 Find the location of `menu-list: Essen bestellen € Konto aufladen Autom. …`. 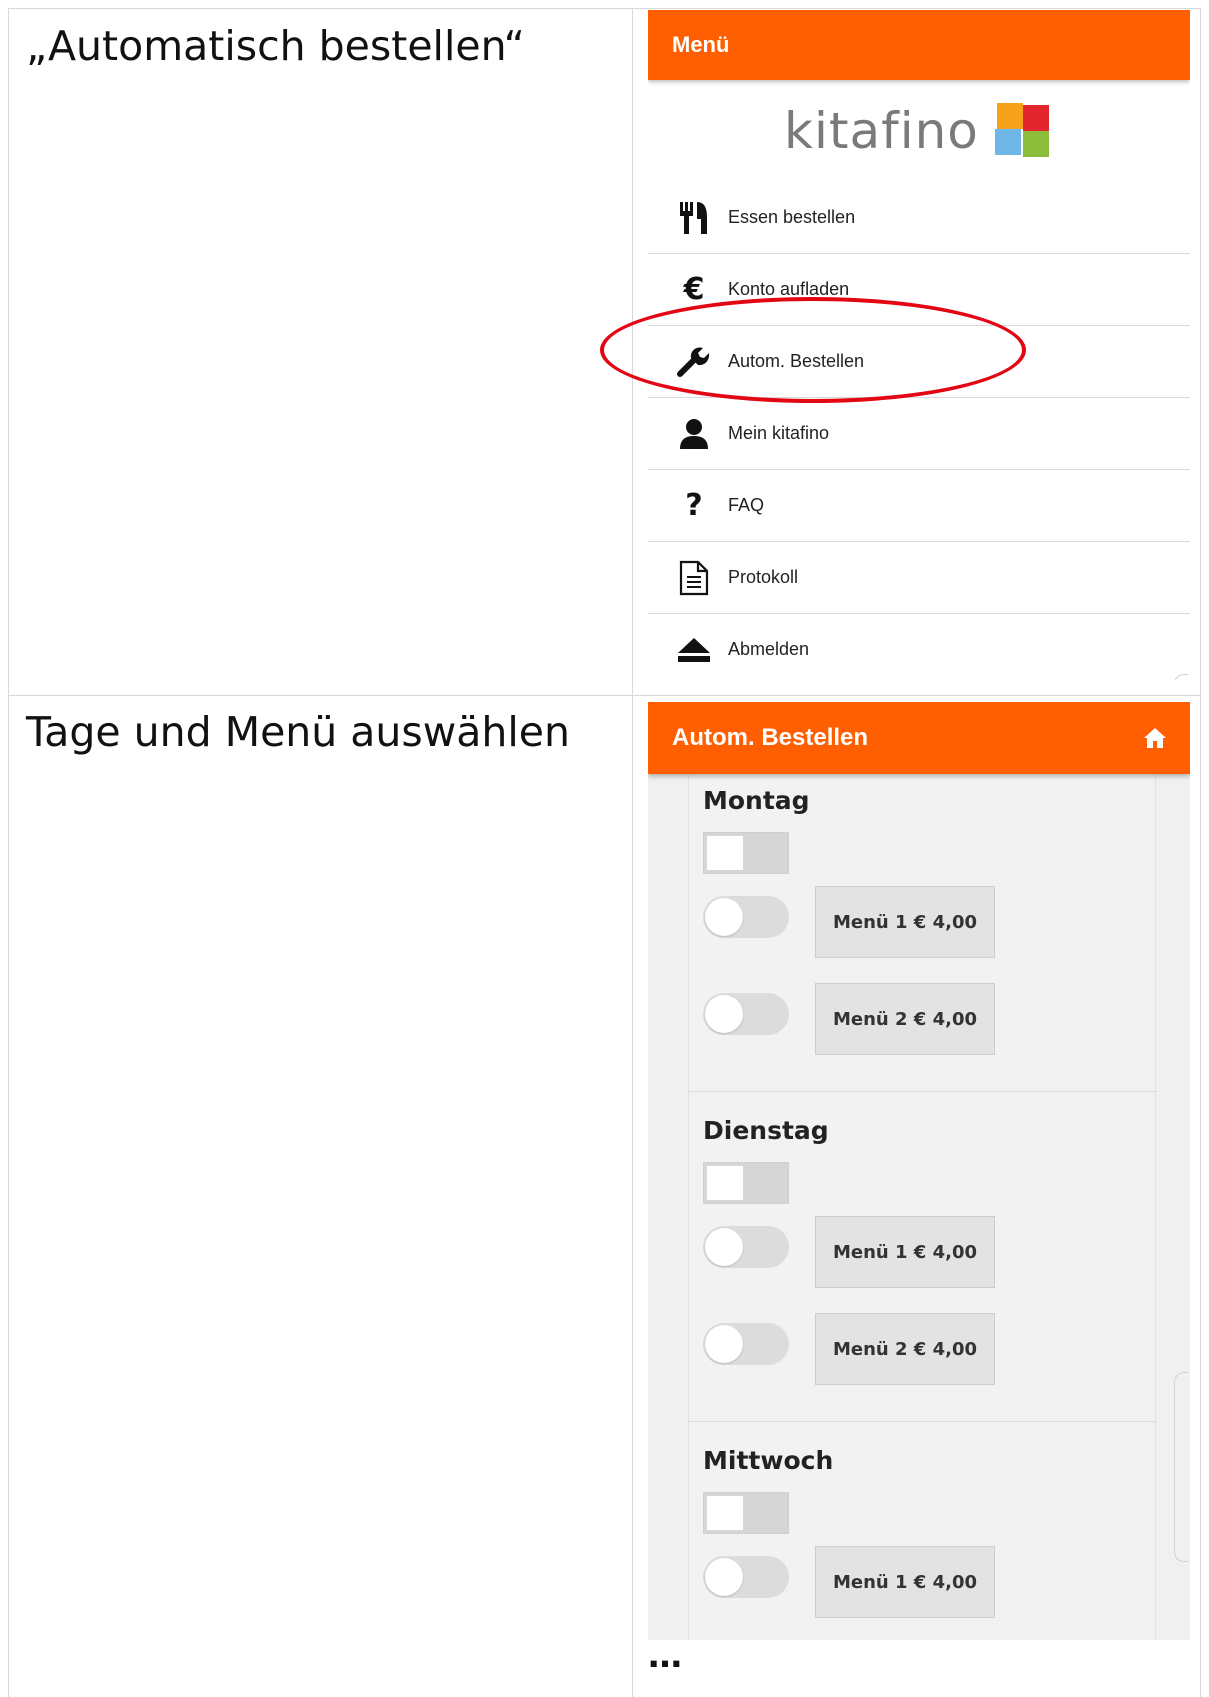

menu-list: Essen bestellen € Konto aufladen Autom. … is located at coordinates (919, 431).